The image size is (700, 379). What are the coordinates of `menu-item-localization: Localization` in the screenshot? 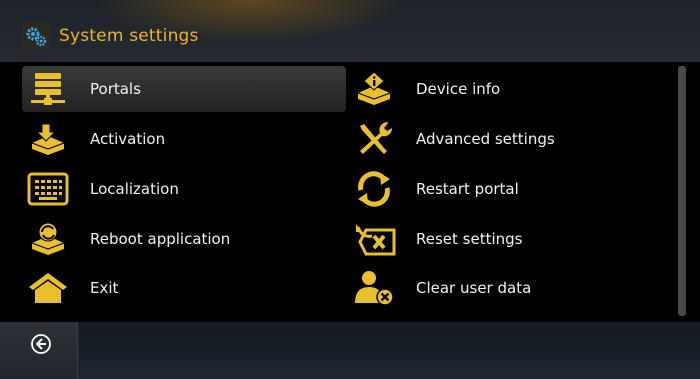 It's located at (184, 189).